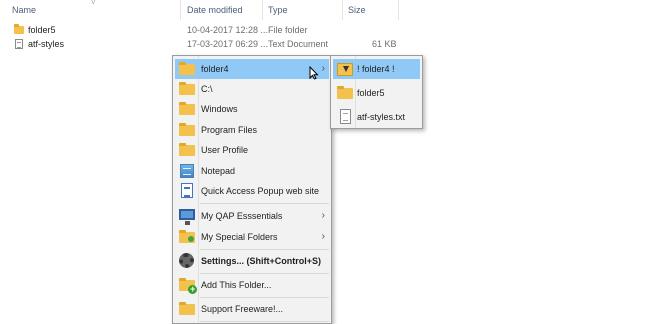 This screenshot has width=650, height=324. Describe the element at coordinates (215, 10) in the screenshot. I see `column-header-date: Date modified` at that location.